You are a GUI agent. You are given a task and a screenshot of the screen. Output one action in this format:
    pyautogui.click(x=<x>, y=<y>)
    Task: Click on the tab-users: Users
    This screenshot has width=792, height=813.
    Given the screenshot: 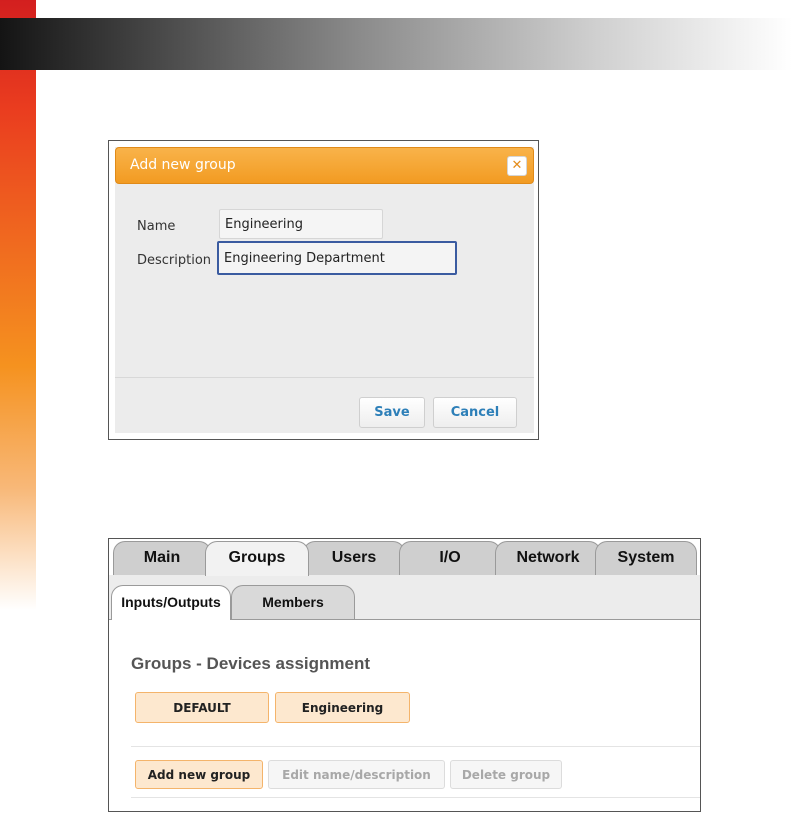 What is the action you would take?
    pyautogui.click(x=354, y=558)
    